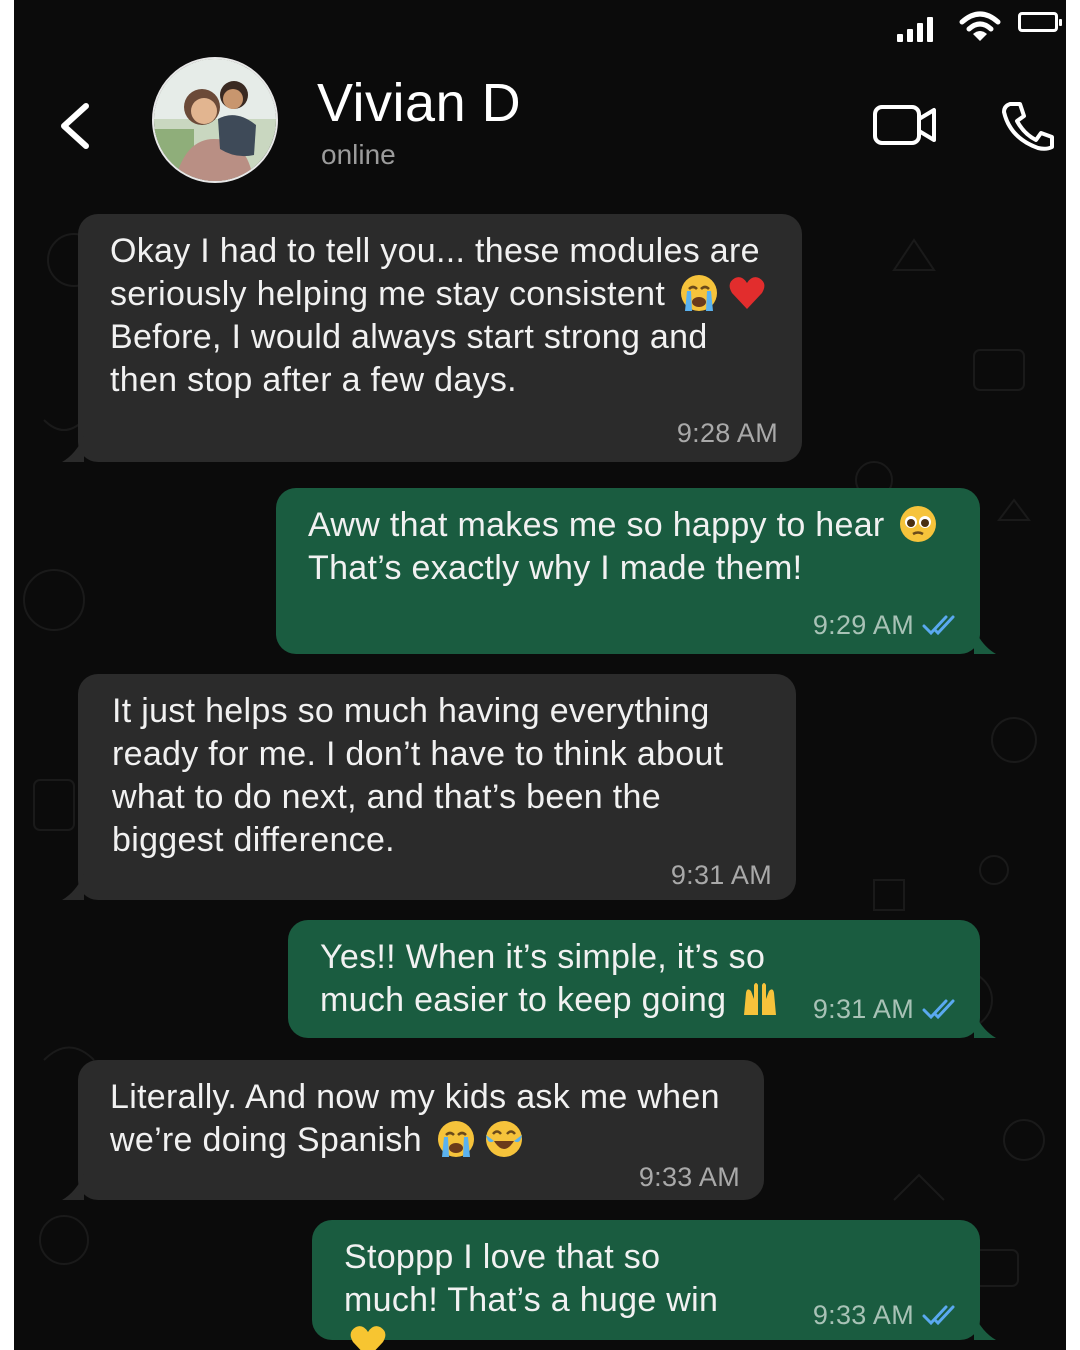  I want to click on message-meta: 9:29 AM, so click(885, 625).